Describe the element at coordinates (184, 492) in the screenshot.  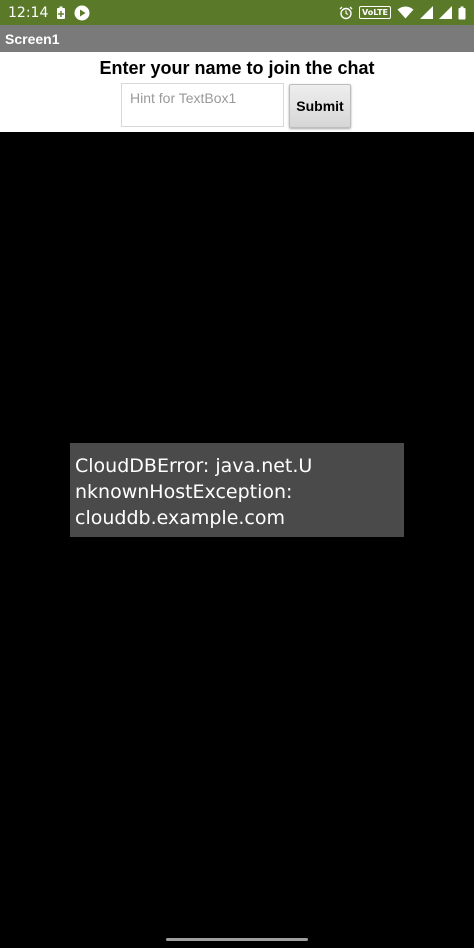
I see `error-toast-line: nknownHostException:` at that location.